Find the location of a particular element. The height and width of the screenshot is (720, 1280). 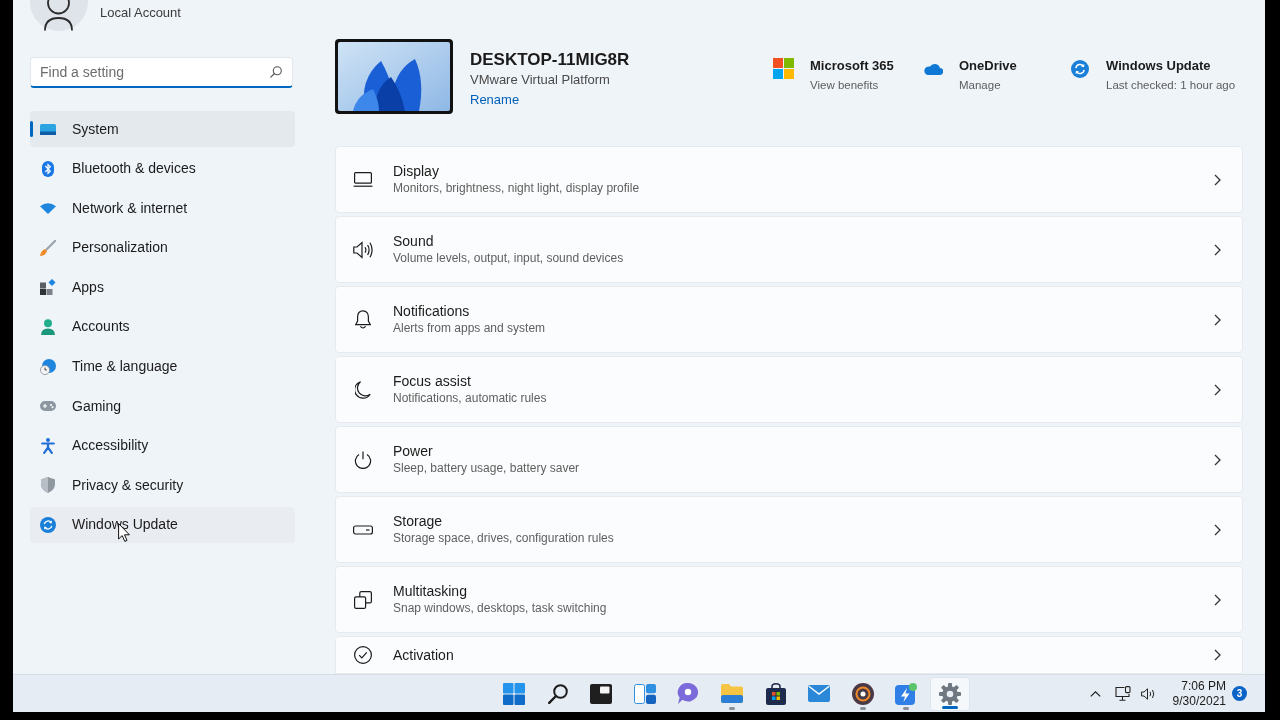

sidebar-item: Gaming is located at coordinates (162, 406).